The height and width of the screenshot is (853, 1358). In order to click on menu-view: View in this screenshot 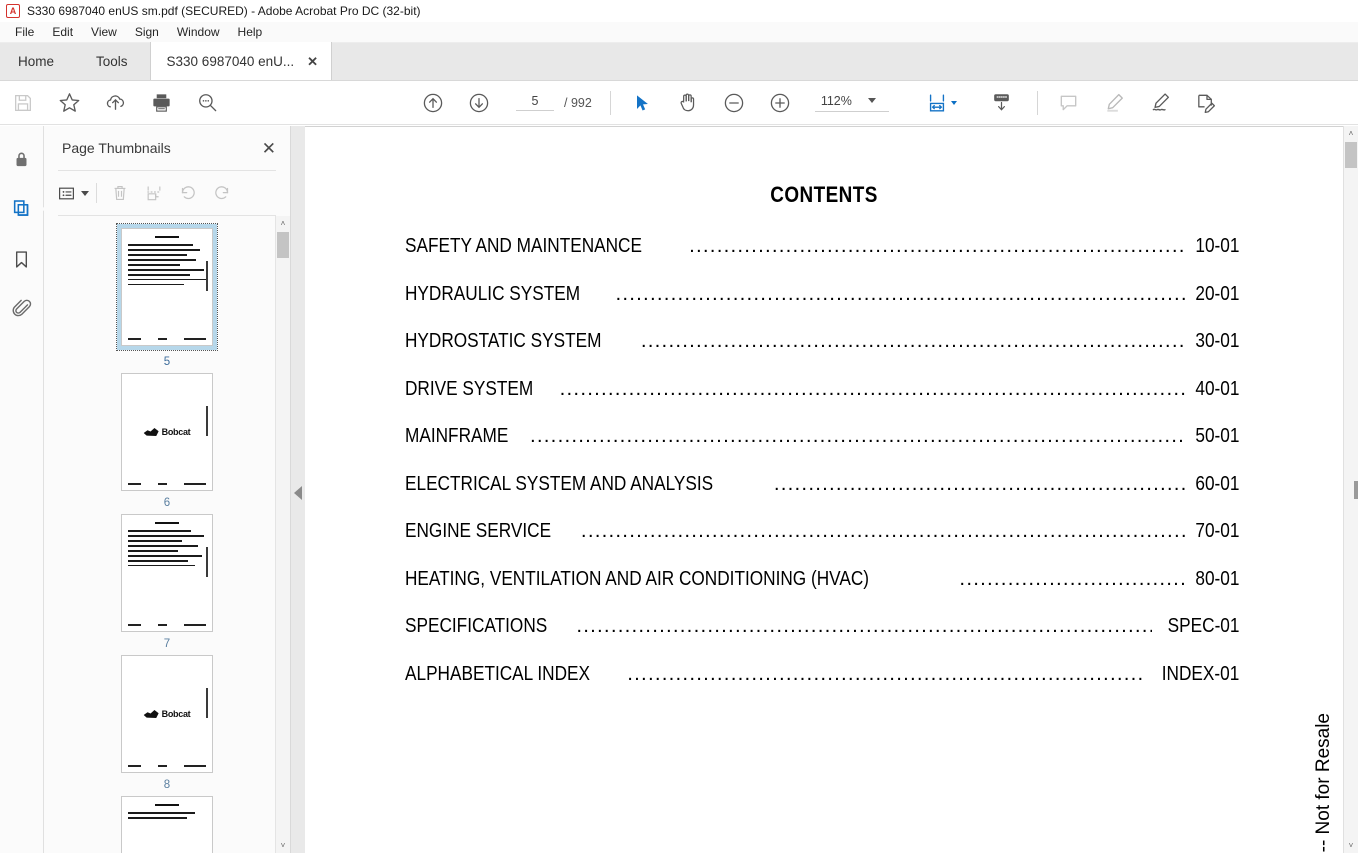, I will do `click(104, 32)`.